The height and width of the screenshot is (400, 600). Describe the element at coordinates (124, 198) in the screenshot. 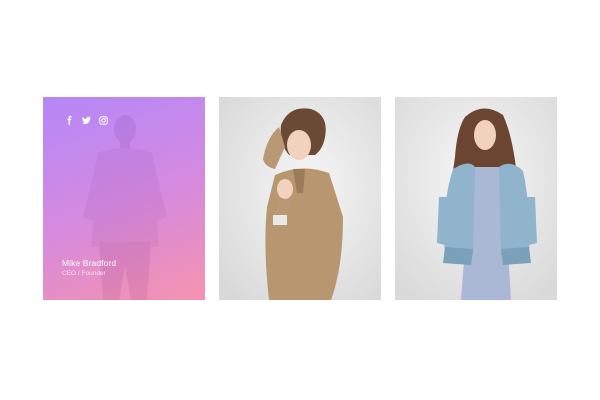

I see `team-card-1: Mike Bradford CEO / Founder` at that location.